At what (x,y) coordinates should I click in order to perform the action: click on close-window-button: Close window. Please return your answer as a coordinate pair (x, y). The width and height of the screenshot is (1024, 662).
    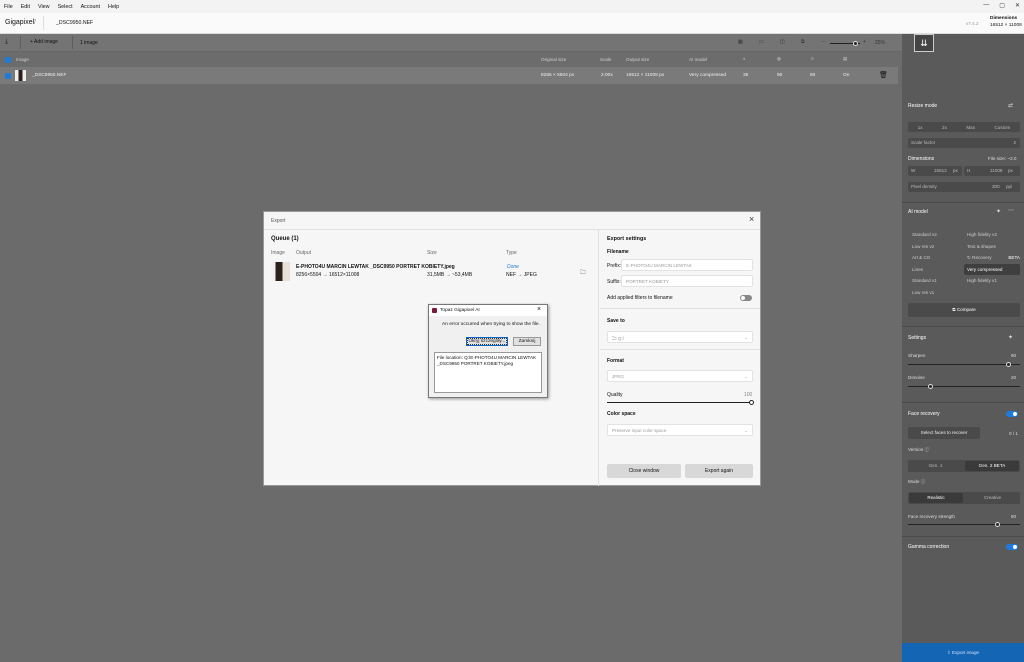
    Looking at the image, I should click on (644, 471).